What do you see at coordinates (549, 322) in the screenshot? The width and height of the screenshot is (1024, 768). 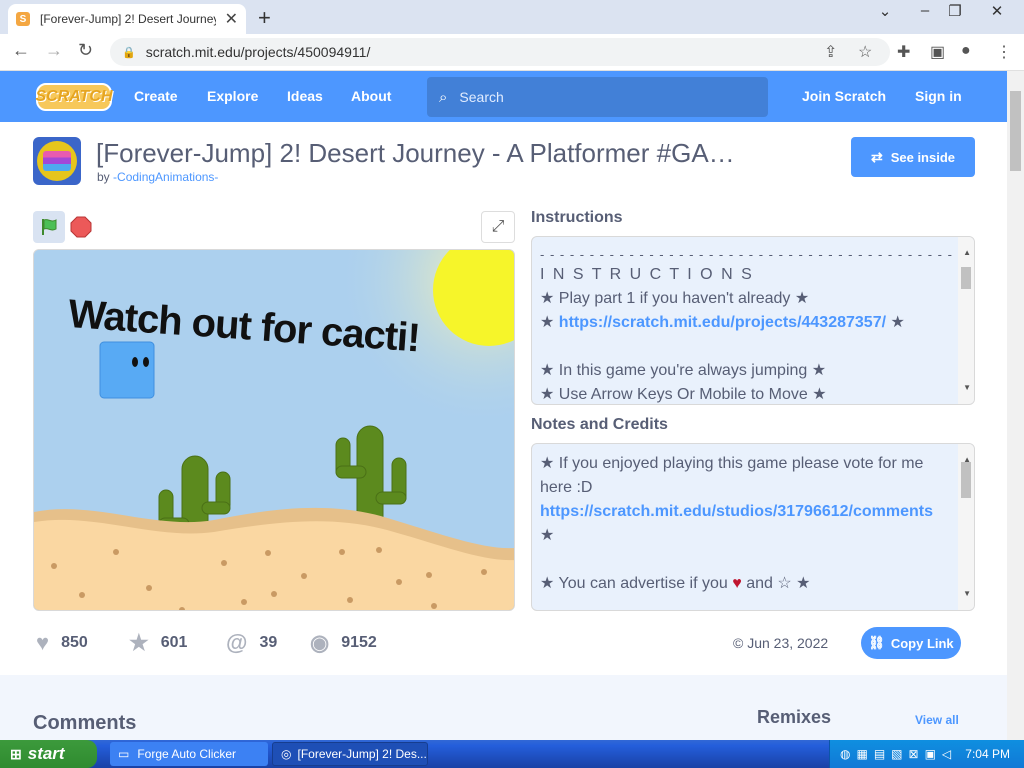 I see `link-prefix: ★` at bounding box center [549, 322].